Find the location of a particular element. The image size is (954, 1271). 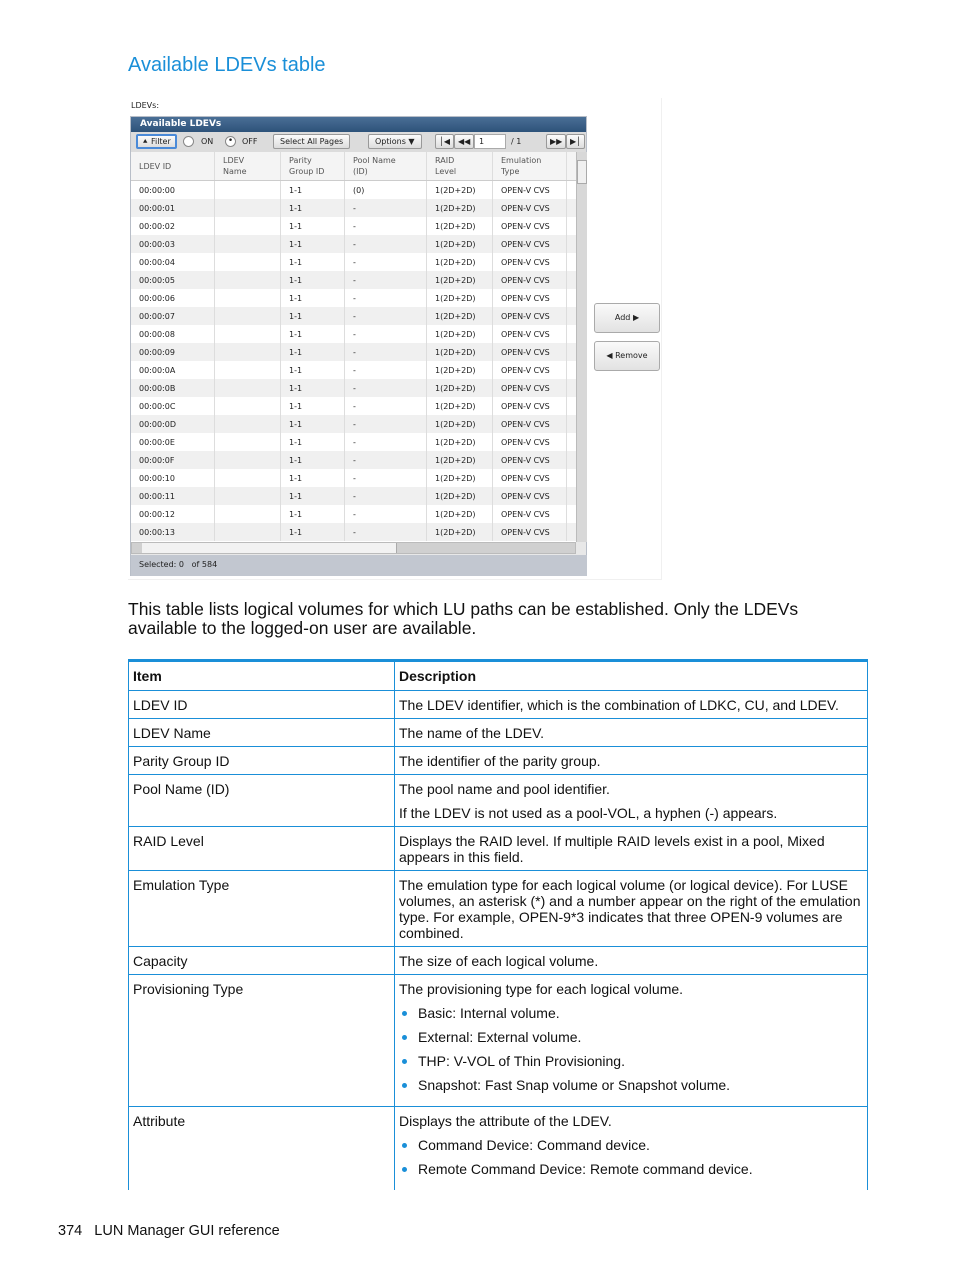

table-row: 00:00:11 1-1-1(2D+2D) OPEN-V CVS is located at coordinates (353, 496).